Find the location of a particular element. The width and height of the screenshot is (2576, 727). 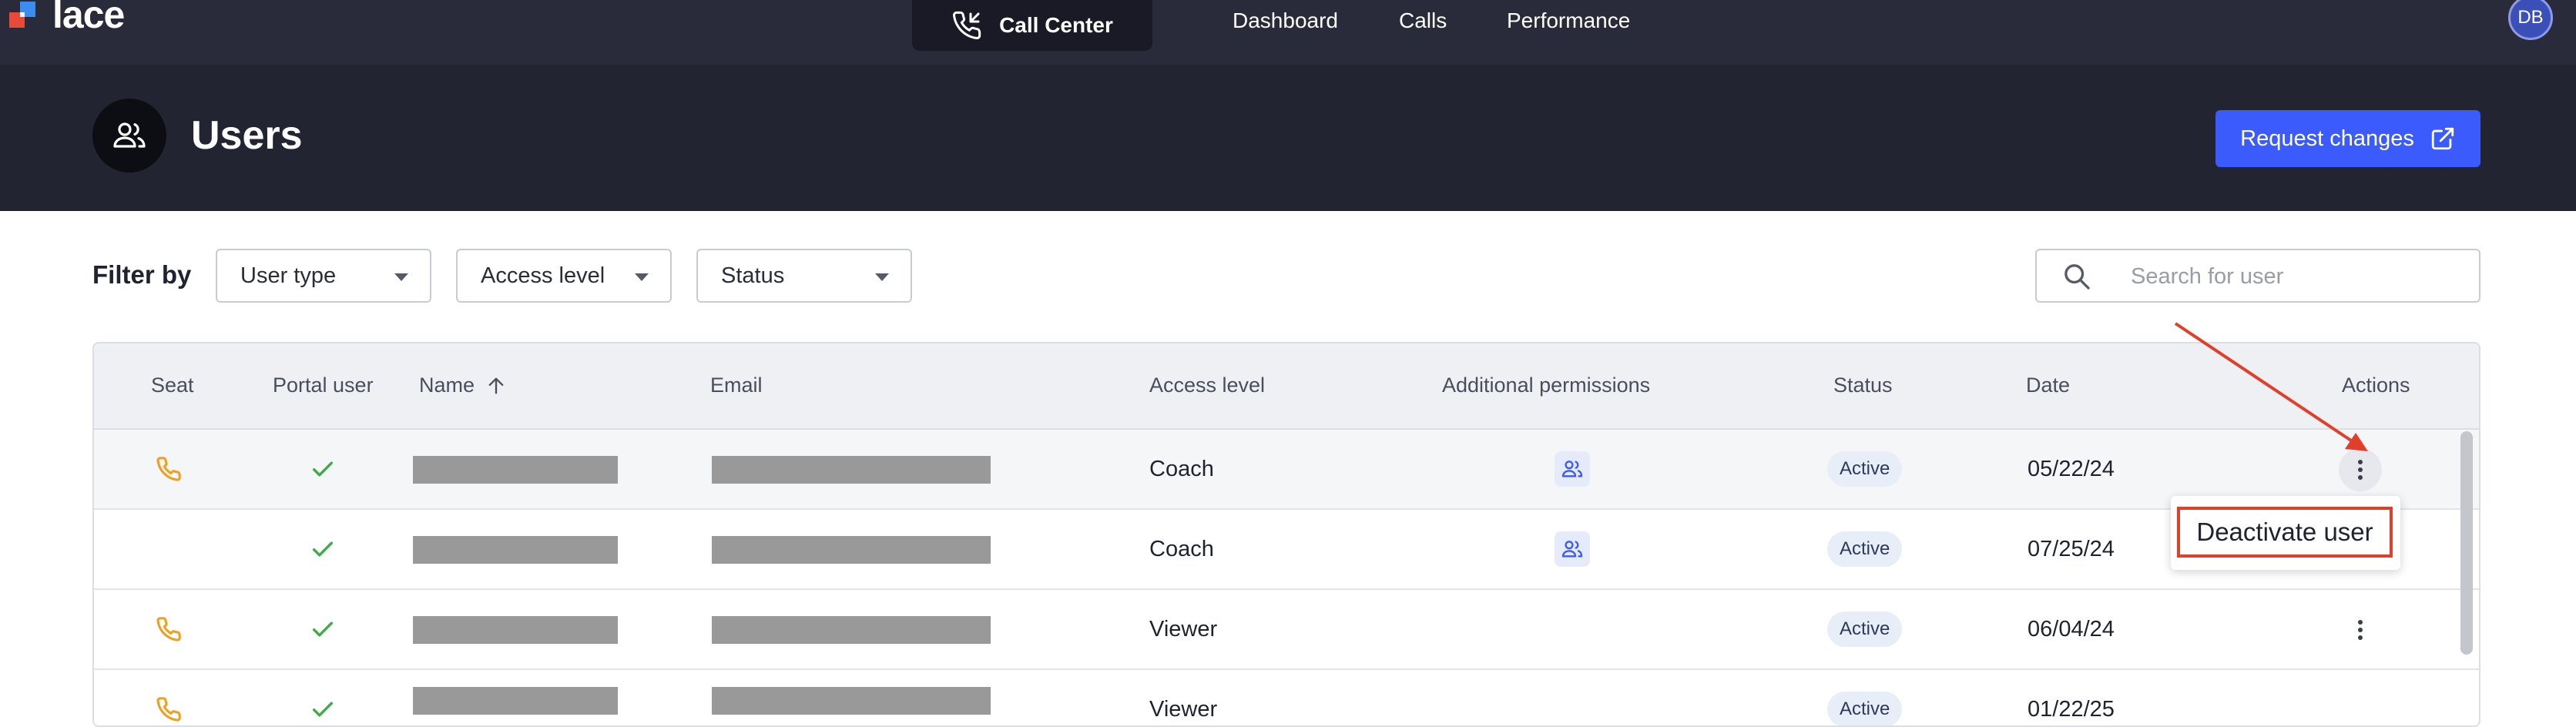

date-cell: 05/22/24 is located at coordinates (2071, 469).